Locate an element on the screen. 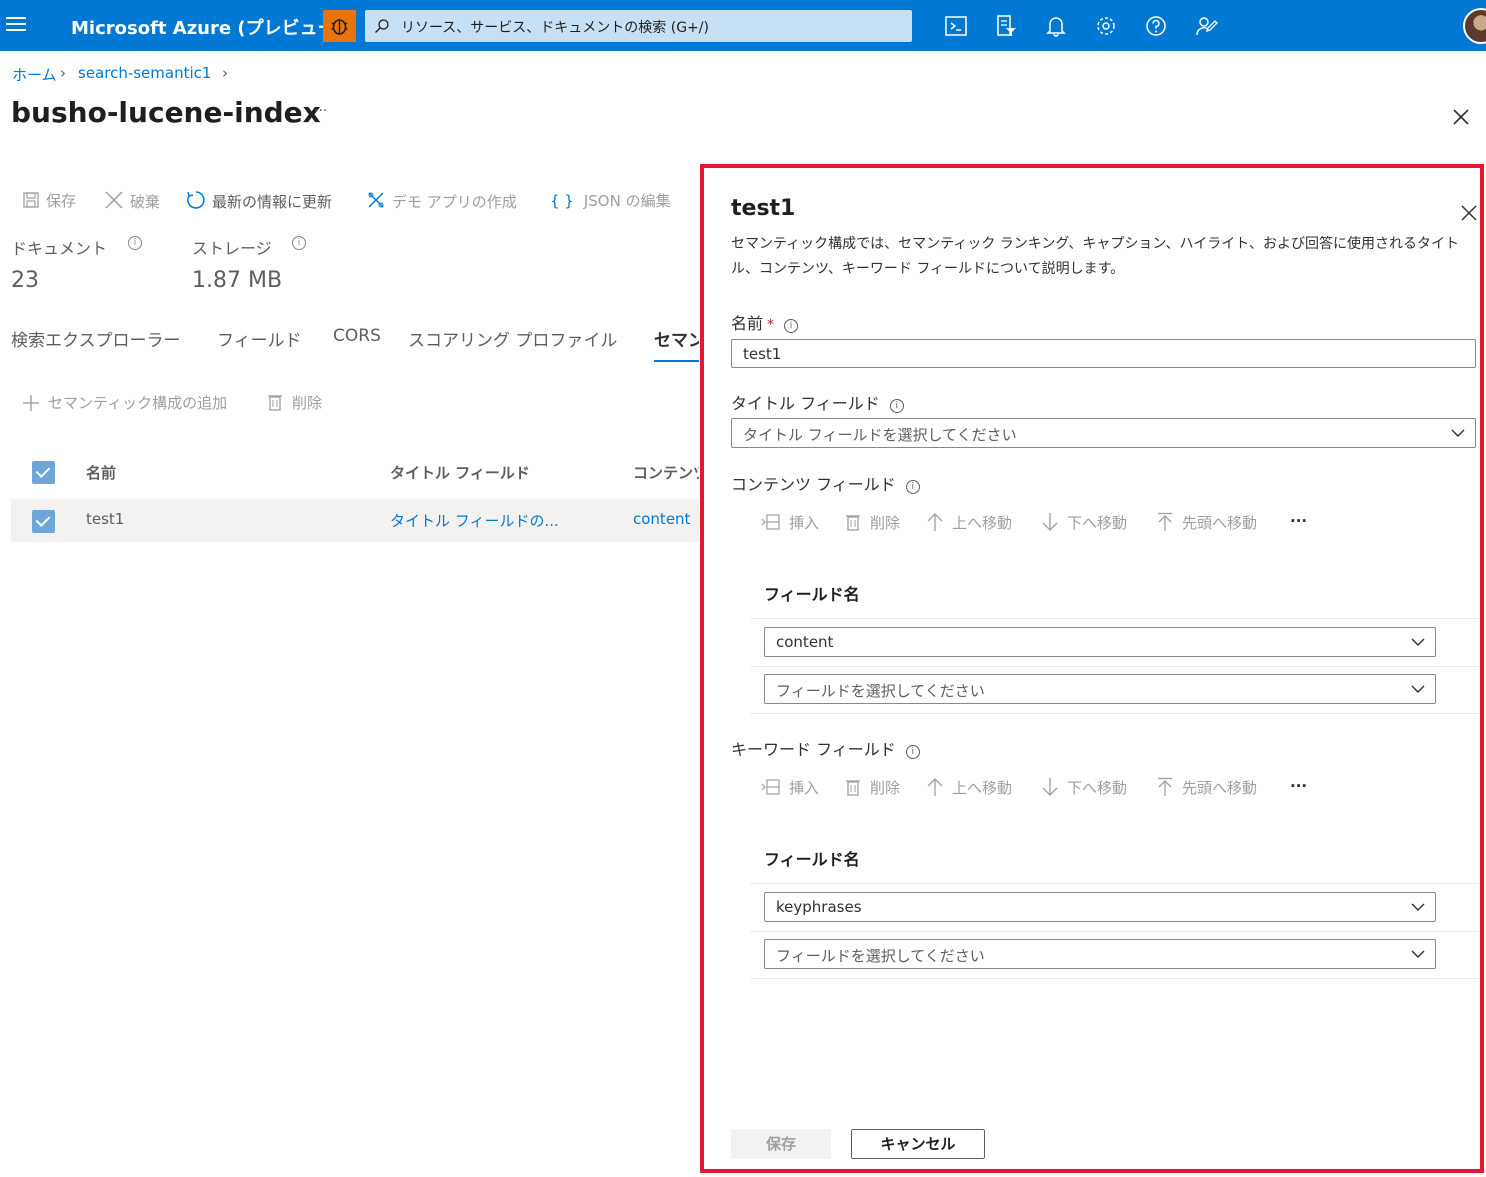 This screenshot has width=1486, height=1177. save-command: 保存 is located at coordinates (49, 200).